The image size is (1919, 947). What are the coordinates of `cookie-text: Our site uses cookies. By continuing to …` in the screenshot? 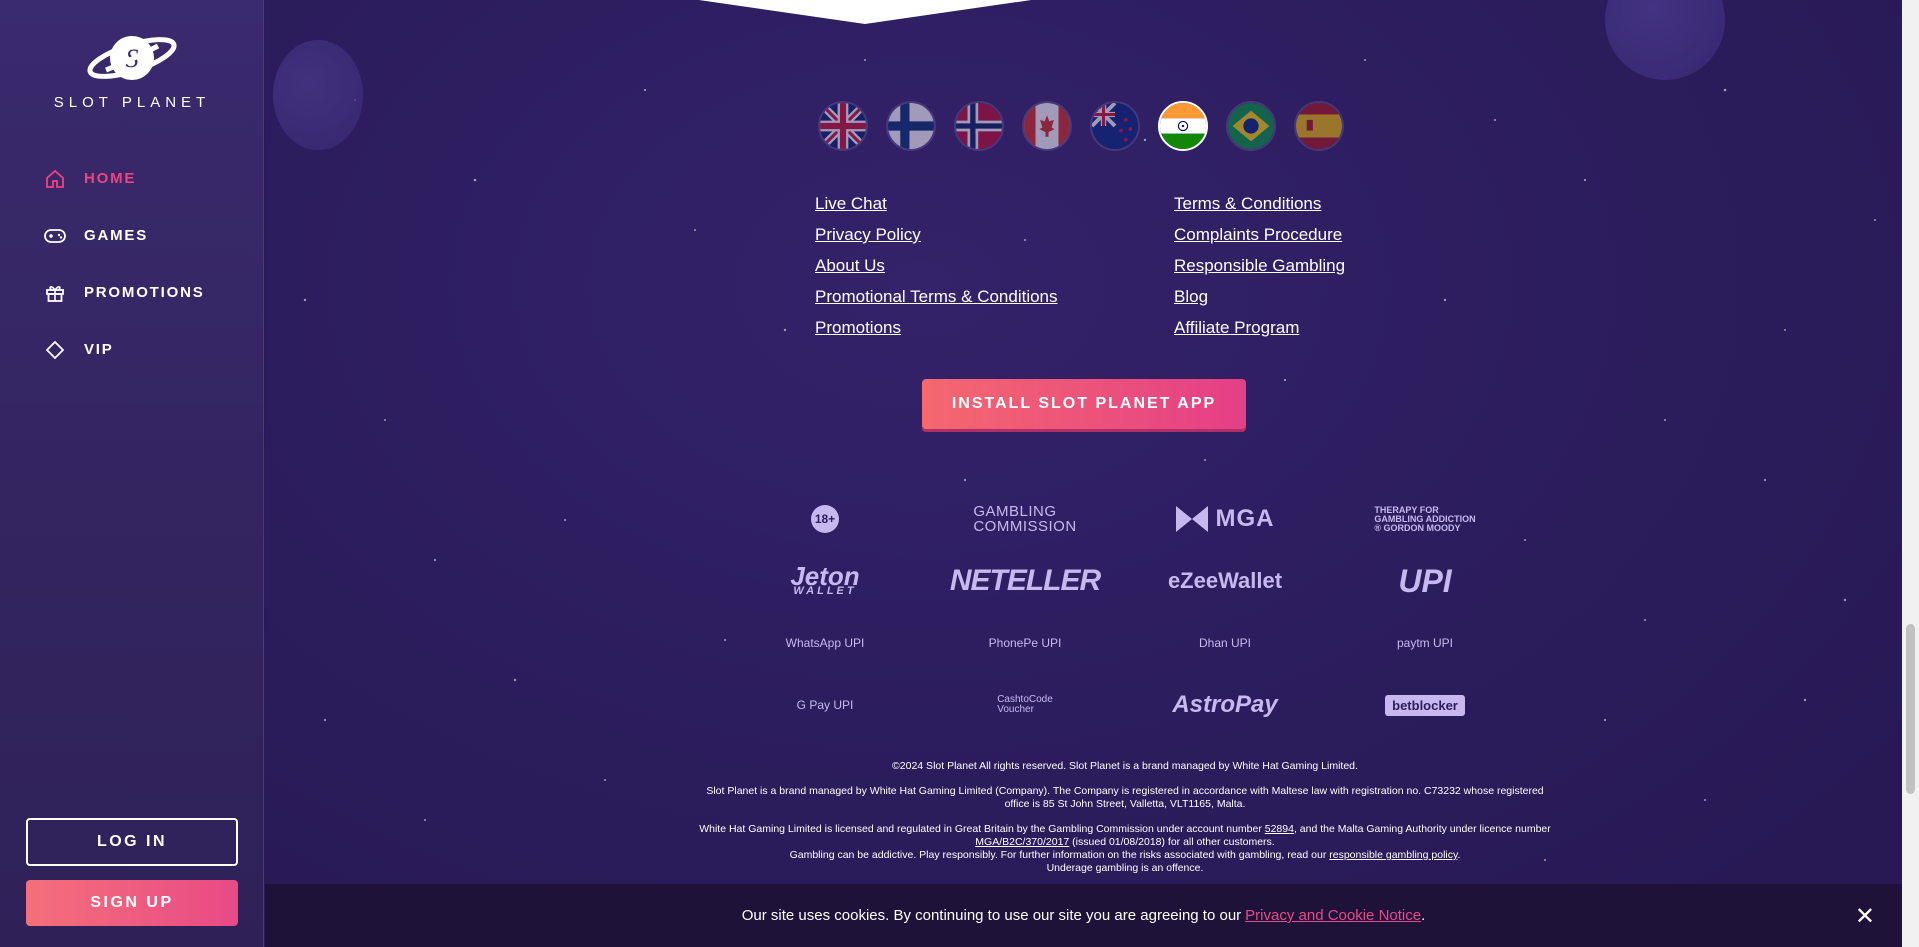 It's located at (991, 915).